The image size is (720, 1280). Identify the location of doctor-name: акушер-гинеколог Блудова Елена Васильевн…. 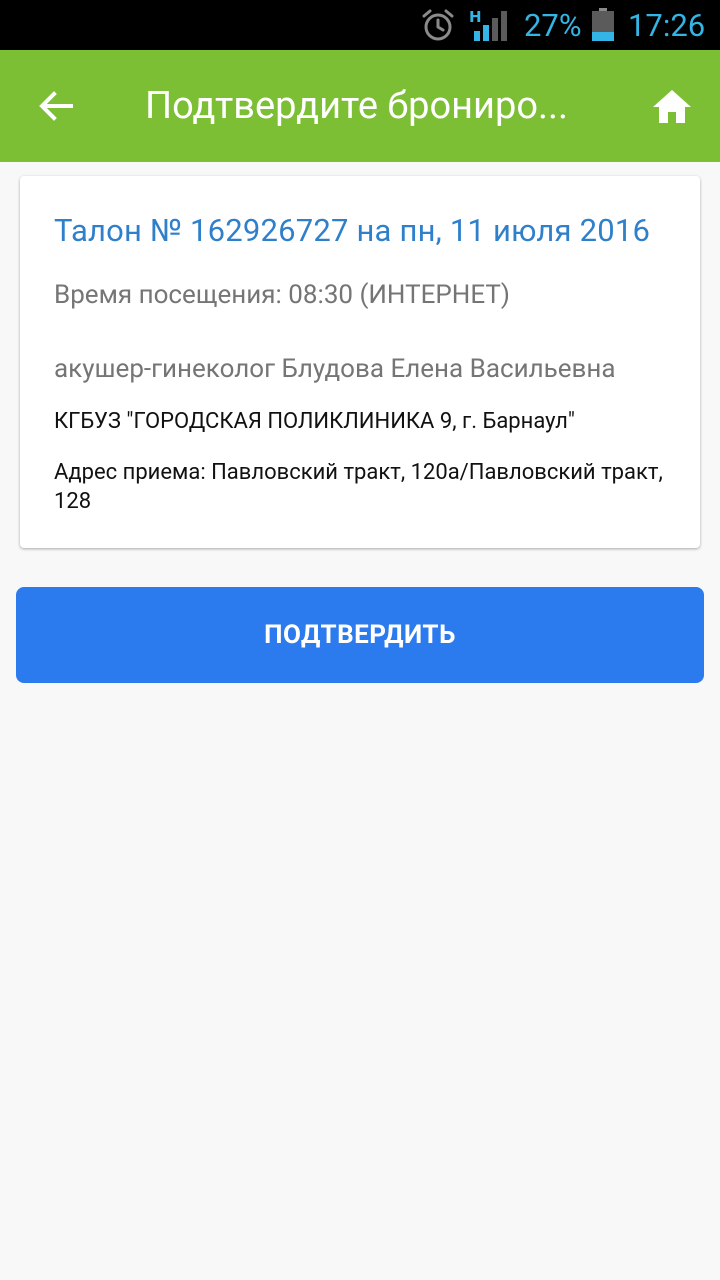
(335, 369).